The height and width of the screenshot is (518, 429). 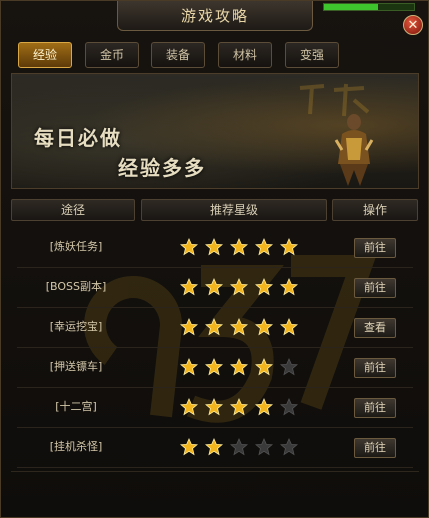 I want to click on tab-equipment: 装备, so click(x=178, y=55).